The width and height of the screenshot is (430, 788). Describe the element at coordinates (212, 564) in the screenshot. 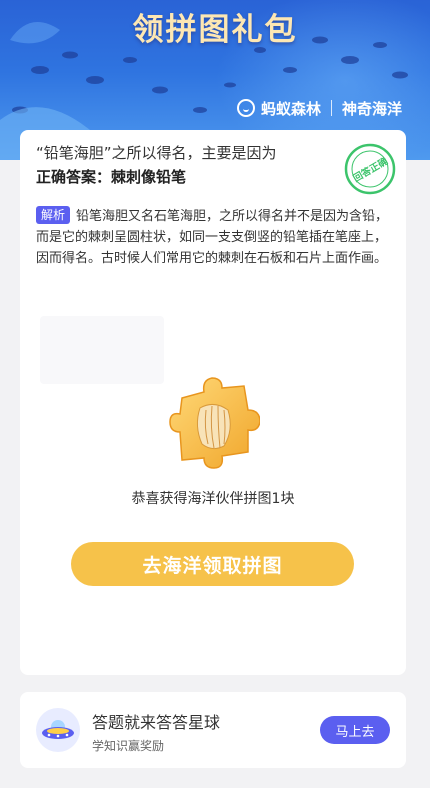

I see `claim-puzzle-button: 去海洋领取拼图` at that location.